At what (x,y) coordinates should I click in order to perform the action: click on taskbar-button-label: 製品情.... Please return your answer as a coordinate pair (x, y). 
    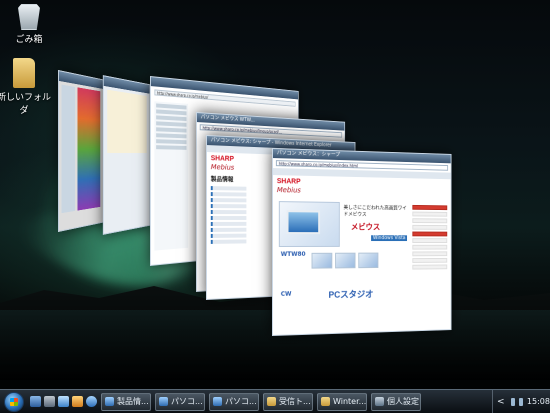
    Looking at the image, I should click on (133, 401).